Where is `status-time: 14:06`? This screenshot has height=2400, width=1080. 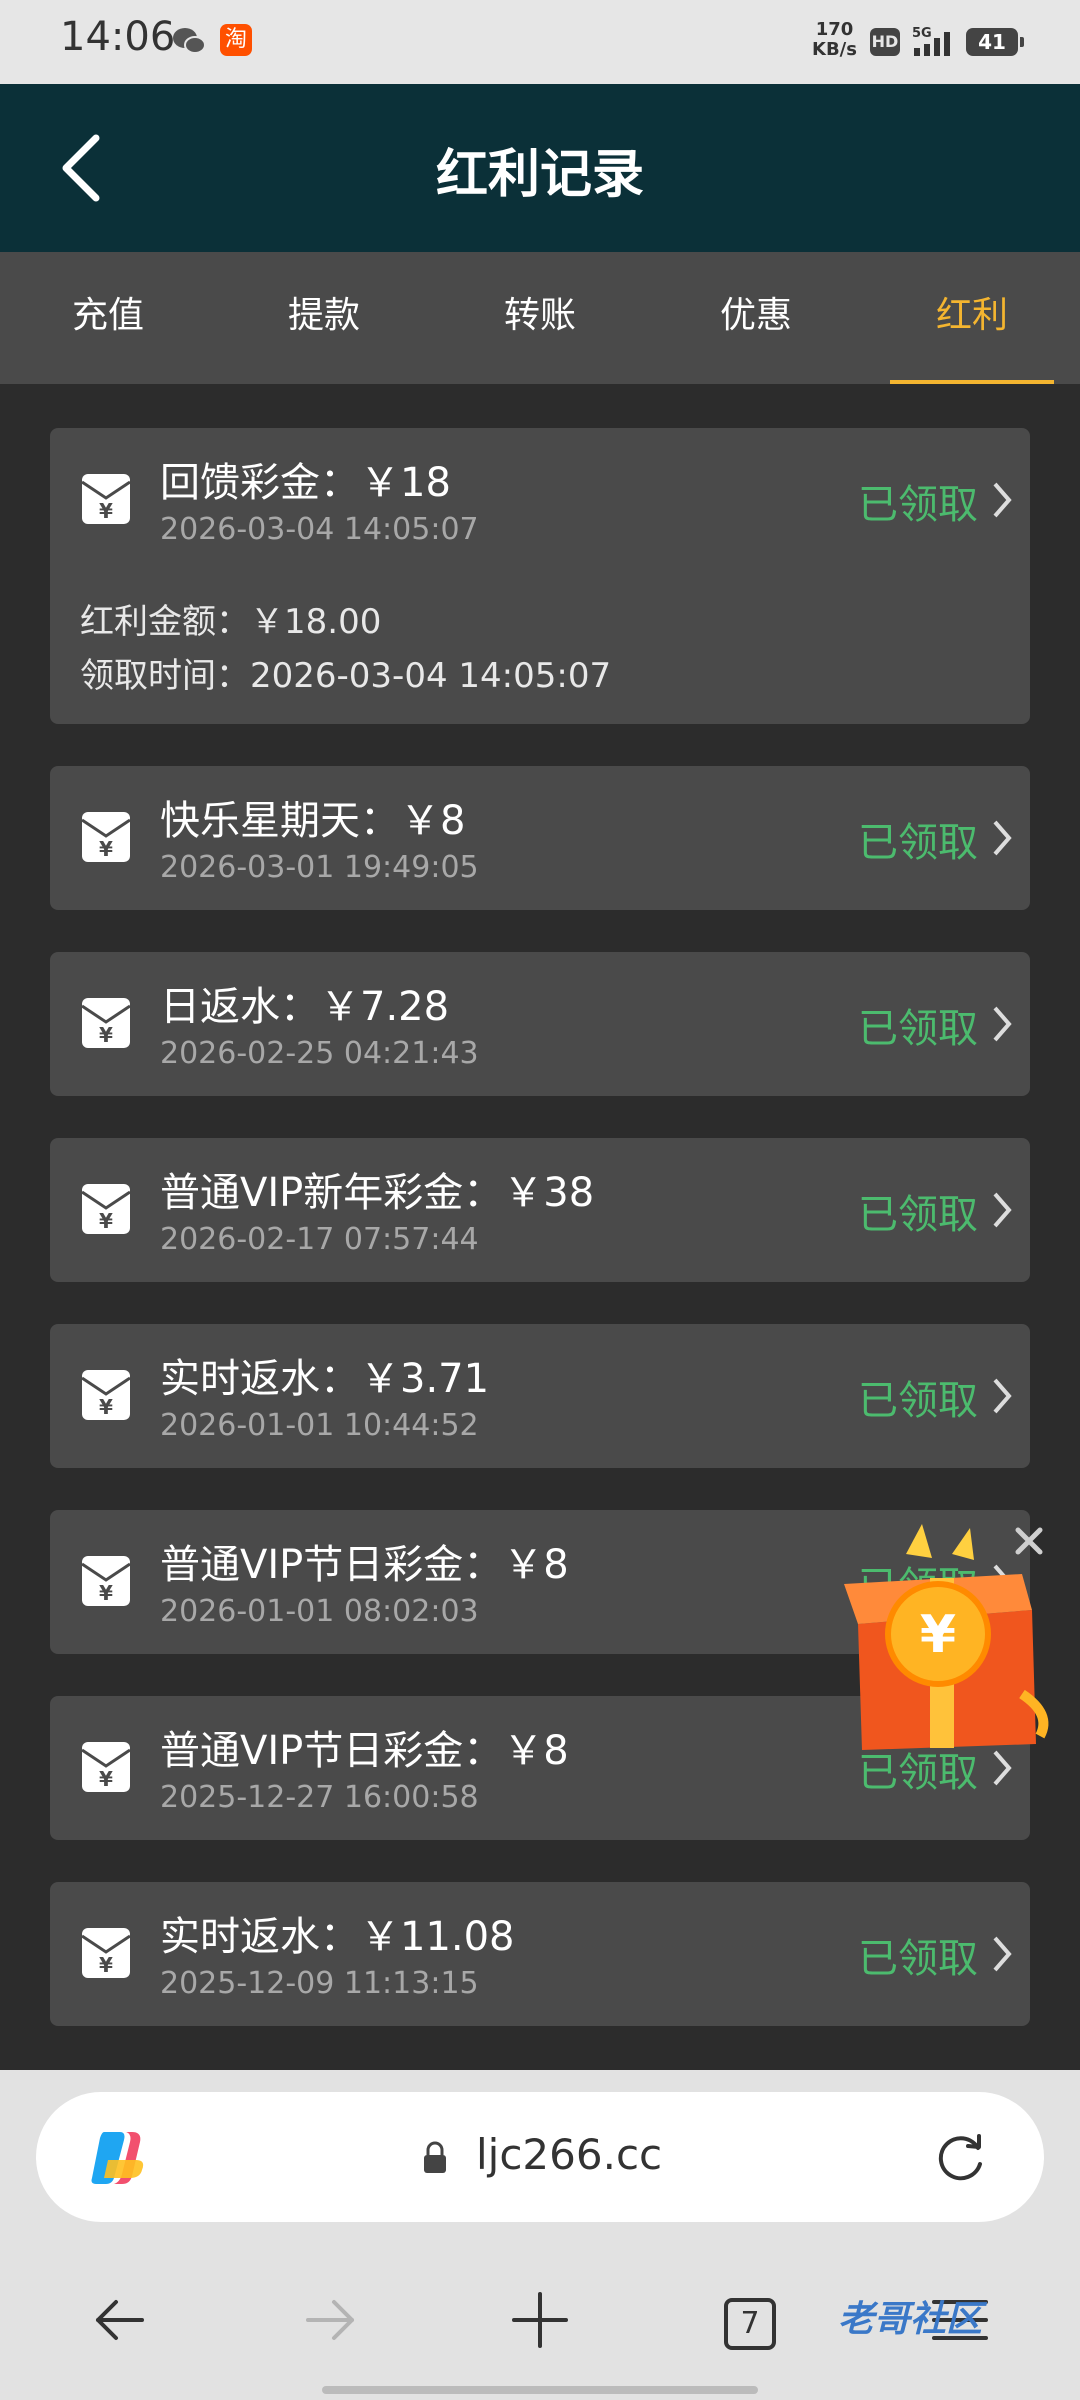 status-time: 14:06 is located at coordinates (118, 37).